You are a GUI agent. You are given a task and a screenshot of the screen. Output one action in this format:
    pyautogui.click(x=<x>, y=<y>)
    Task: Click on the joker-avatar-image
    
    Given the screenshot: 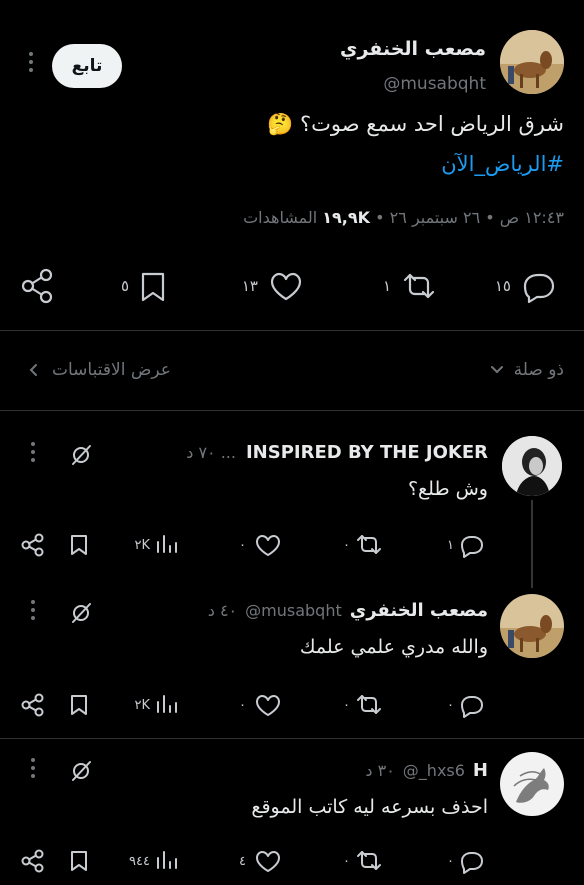 What is the action you would take?
    pyautogui.click(x=532, y=466)
    